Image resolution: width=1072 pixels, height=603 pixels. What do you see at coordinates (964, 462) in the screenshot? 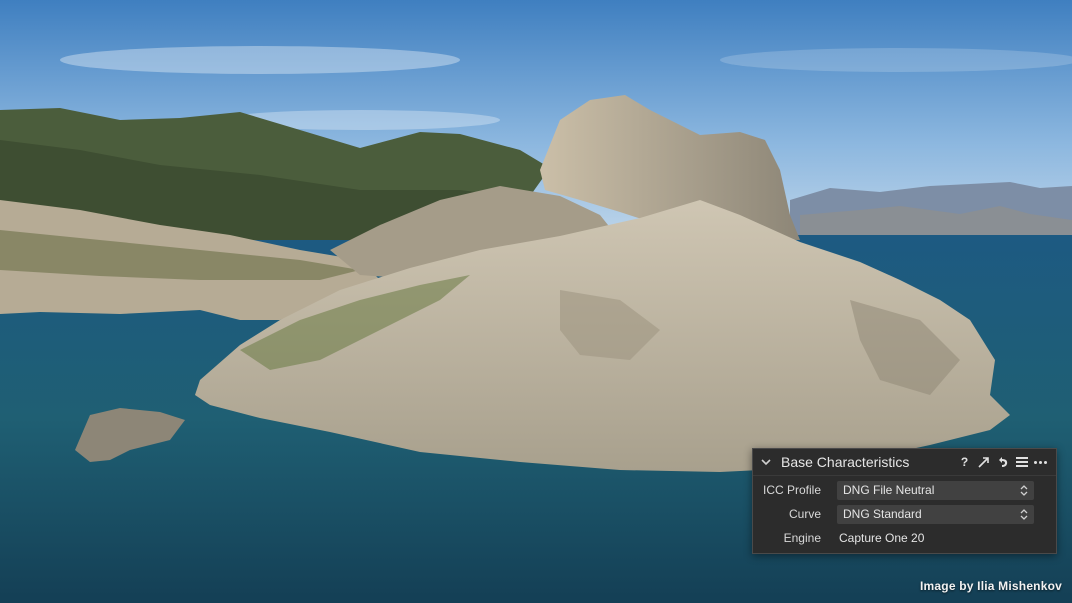
I see `help-icon: ?` at bounding box center [964, 462].